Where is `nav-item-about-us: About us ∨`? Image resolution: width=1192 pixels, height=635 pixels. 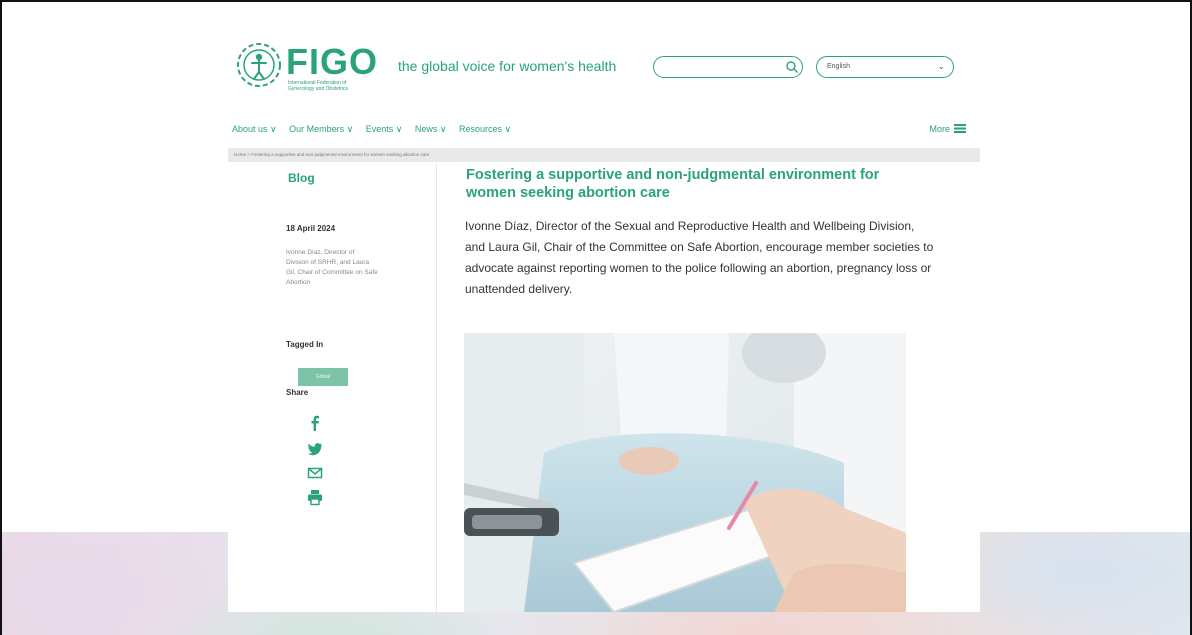 nav-item-about-us: About us ∨ is located at coordinates (254, 129).